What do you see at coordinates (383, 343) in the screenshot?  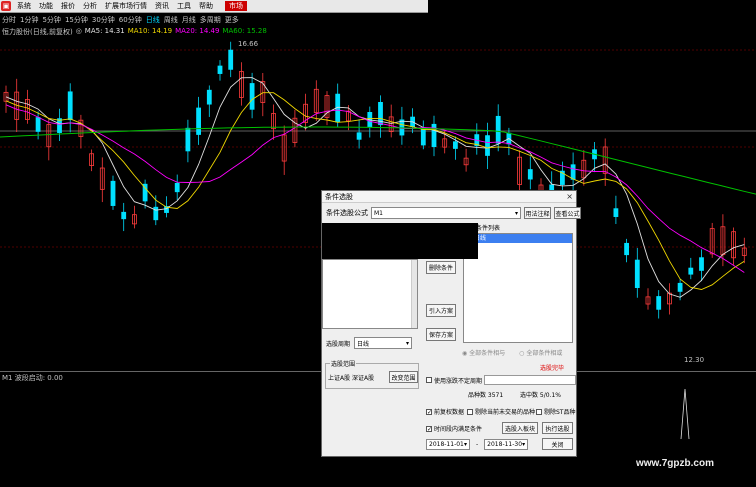 I see `period-select: 日线 ▾` at bounding box center [383, 343].